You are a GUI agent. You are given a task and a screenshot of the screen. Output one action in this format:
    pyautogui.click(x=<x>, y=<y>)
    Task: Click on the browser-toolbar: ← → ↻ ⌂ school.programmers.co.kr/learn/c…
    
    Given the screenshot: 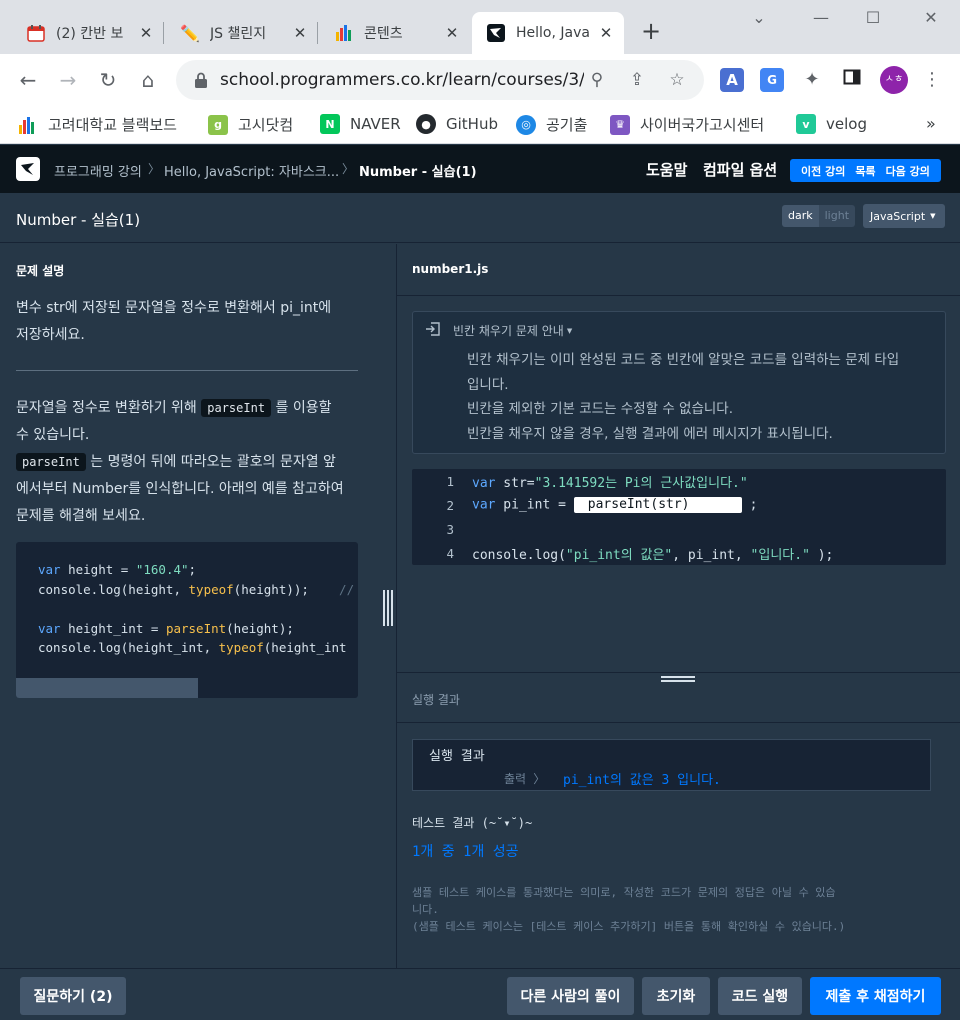 What is the action you would take?
    pyautogui.click(x=480, y=80)
    